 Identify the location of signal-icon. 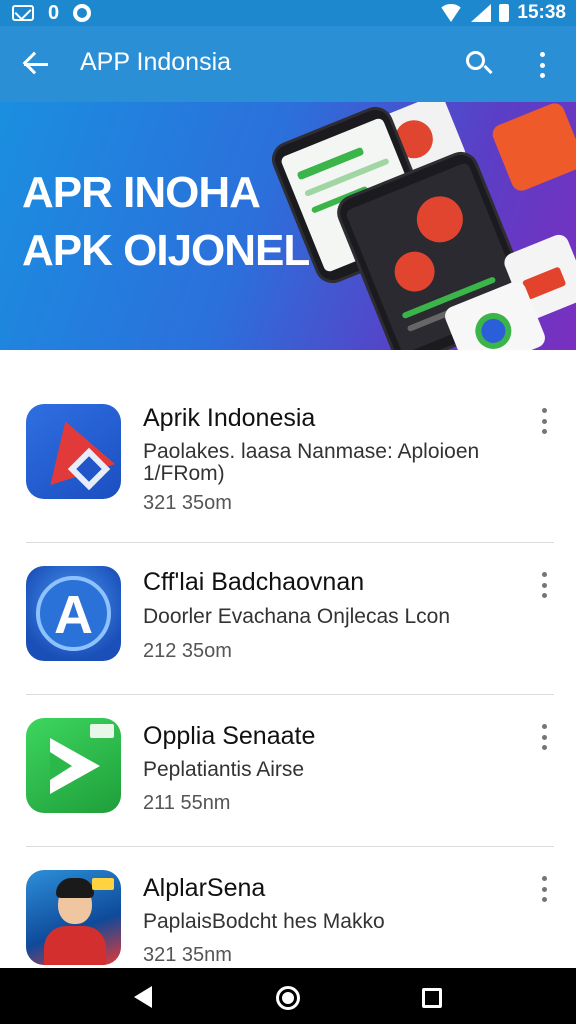
(481, 13).